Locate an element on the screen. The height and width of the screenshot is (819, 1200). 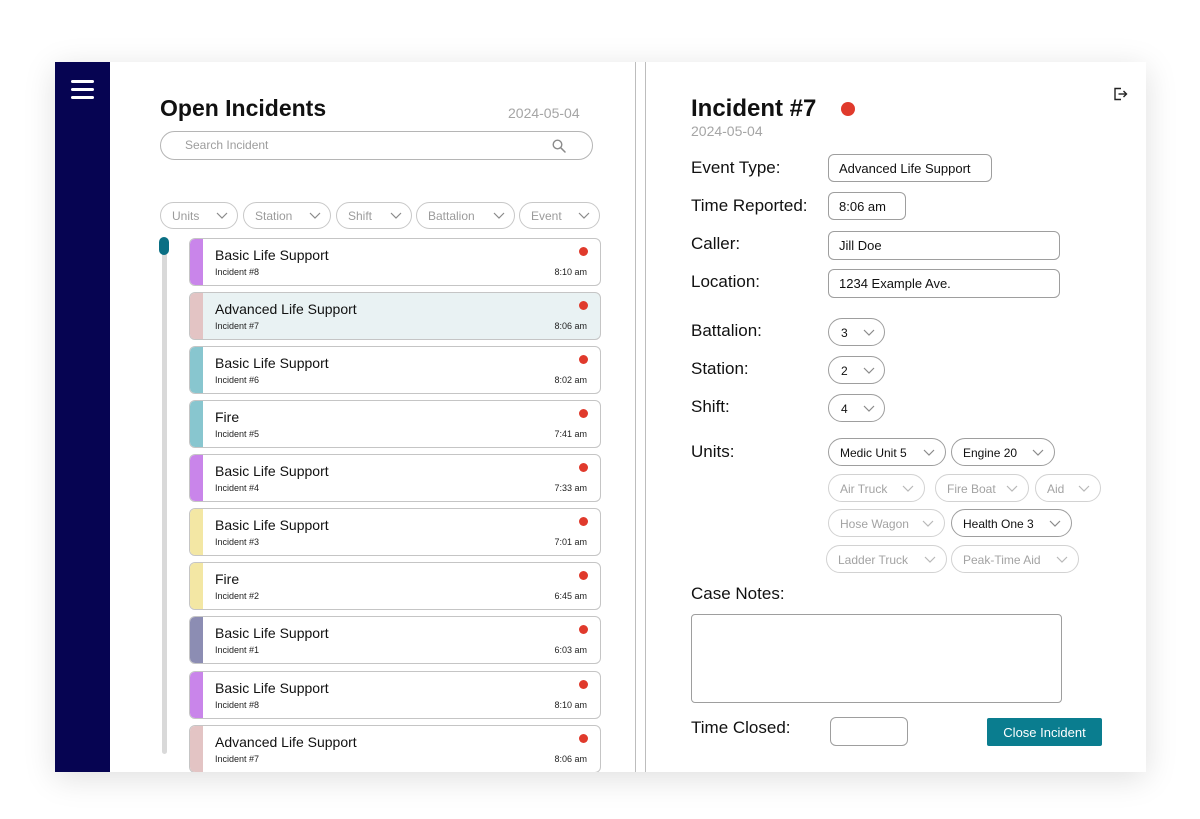
unit-select: Hose Wagon is located at coordinates (886, 523).